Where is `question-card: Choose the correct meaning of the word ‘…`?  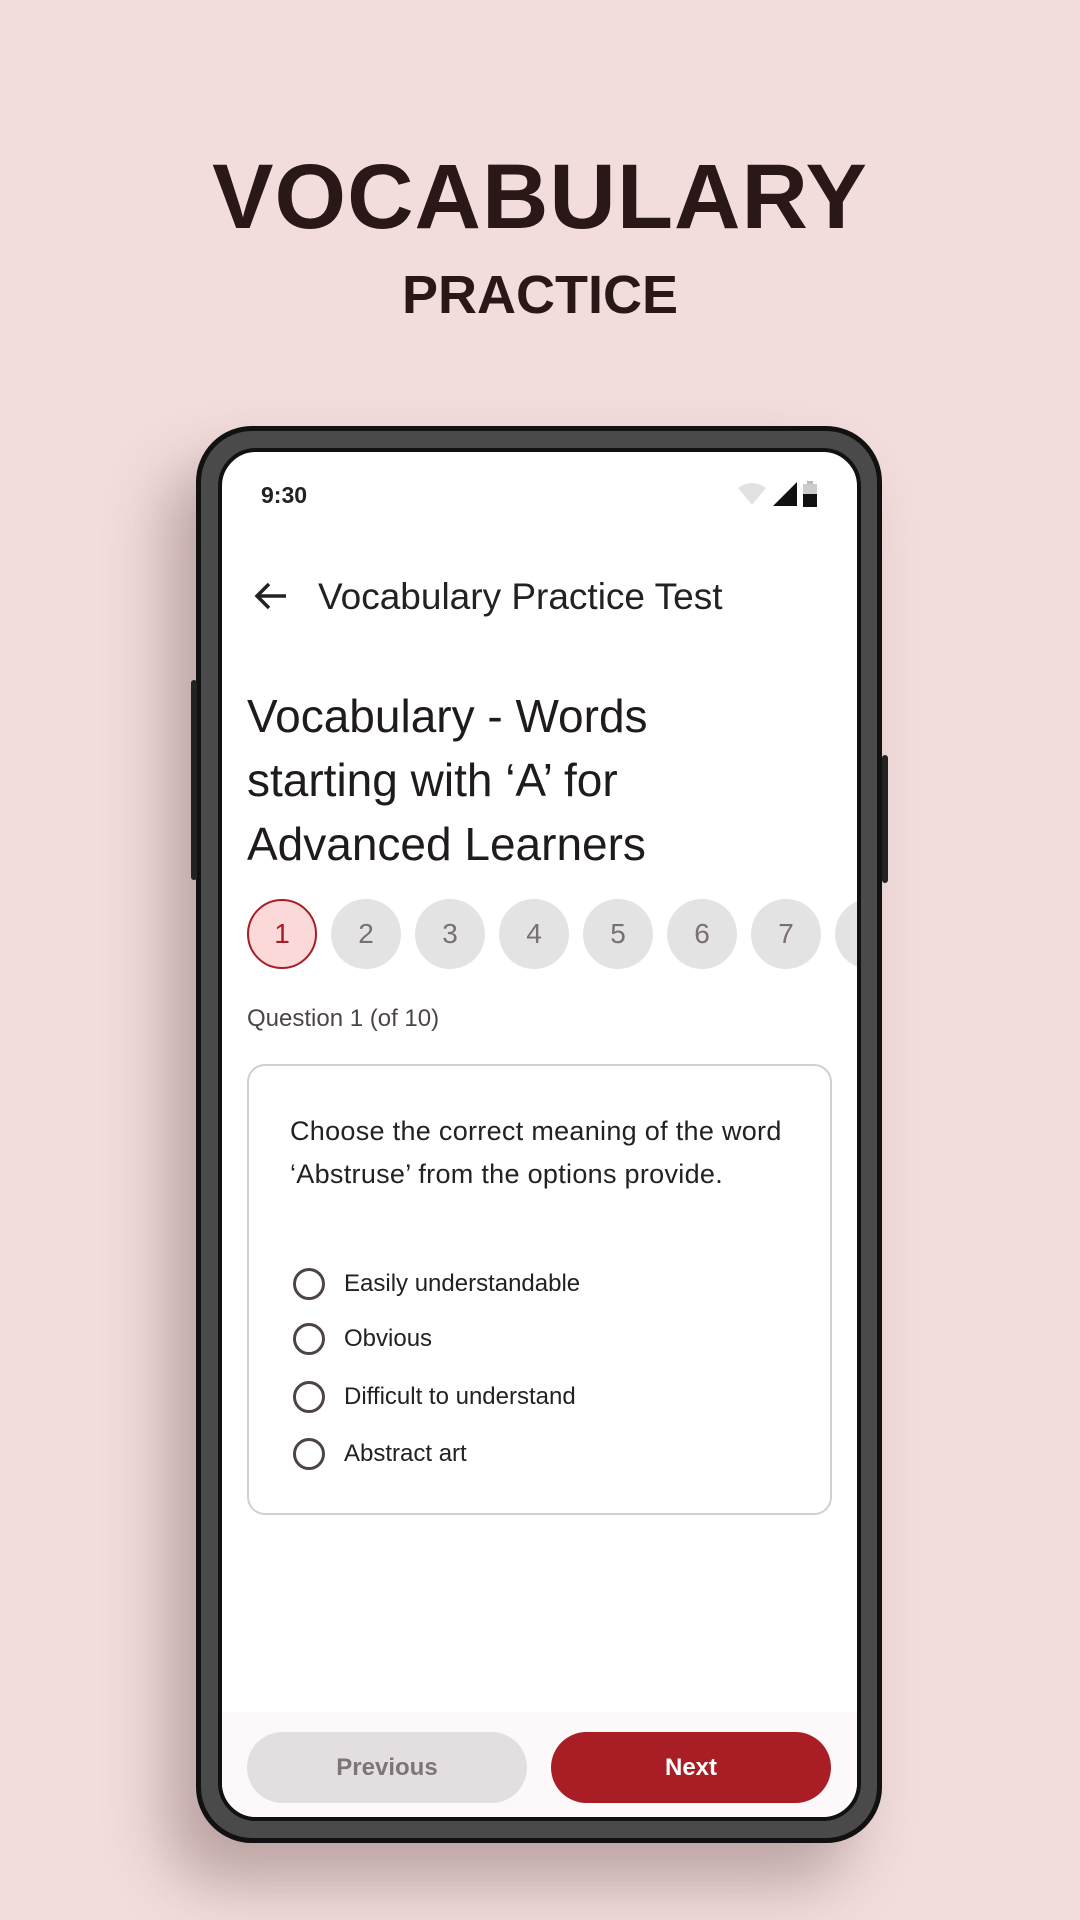
question-card: Choose the correct meaning of the word ‘… is located at coordinates (539, 1289).